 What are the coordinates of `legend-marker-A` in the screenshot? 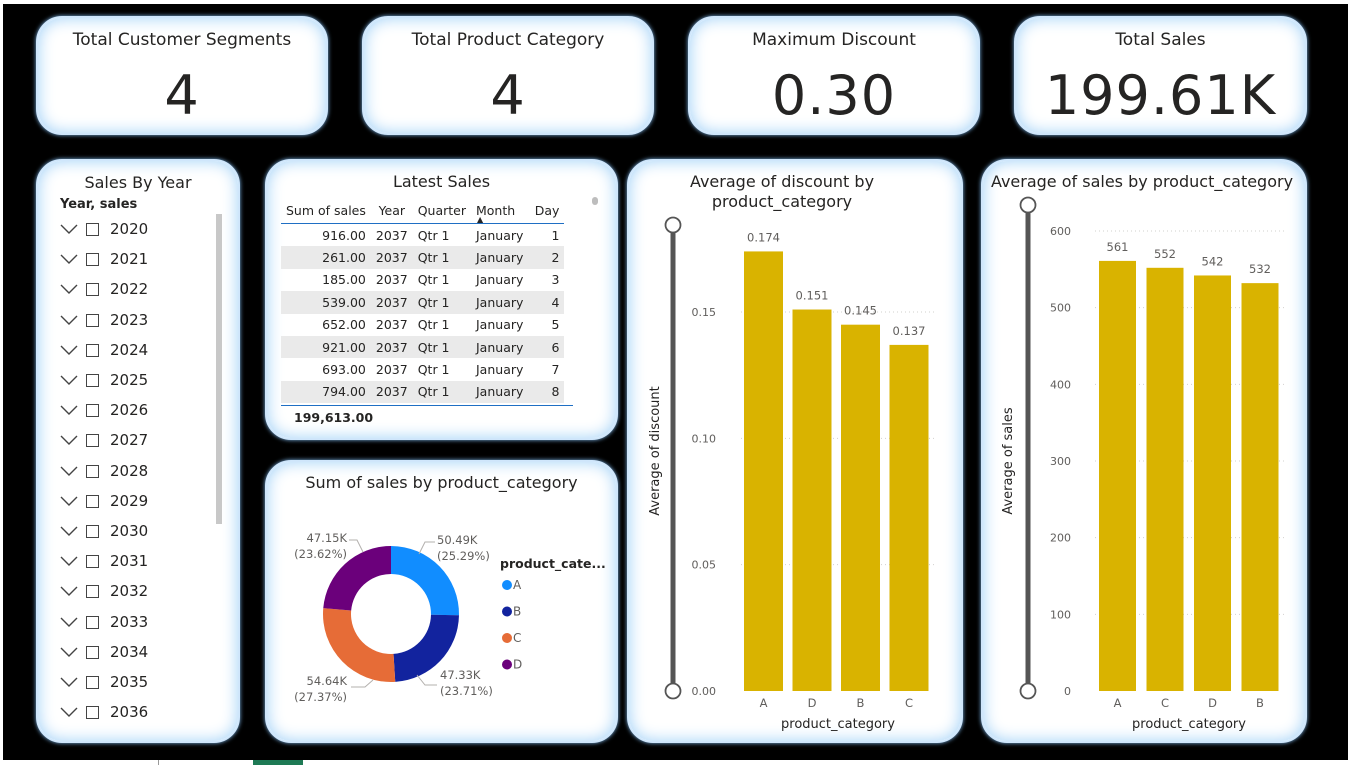 It's located at (507, 585).